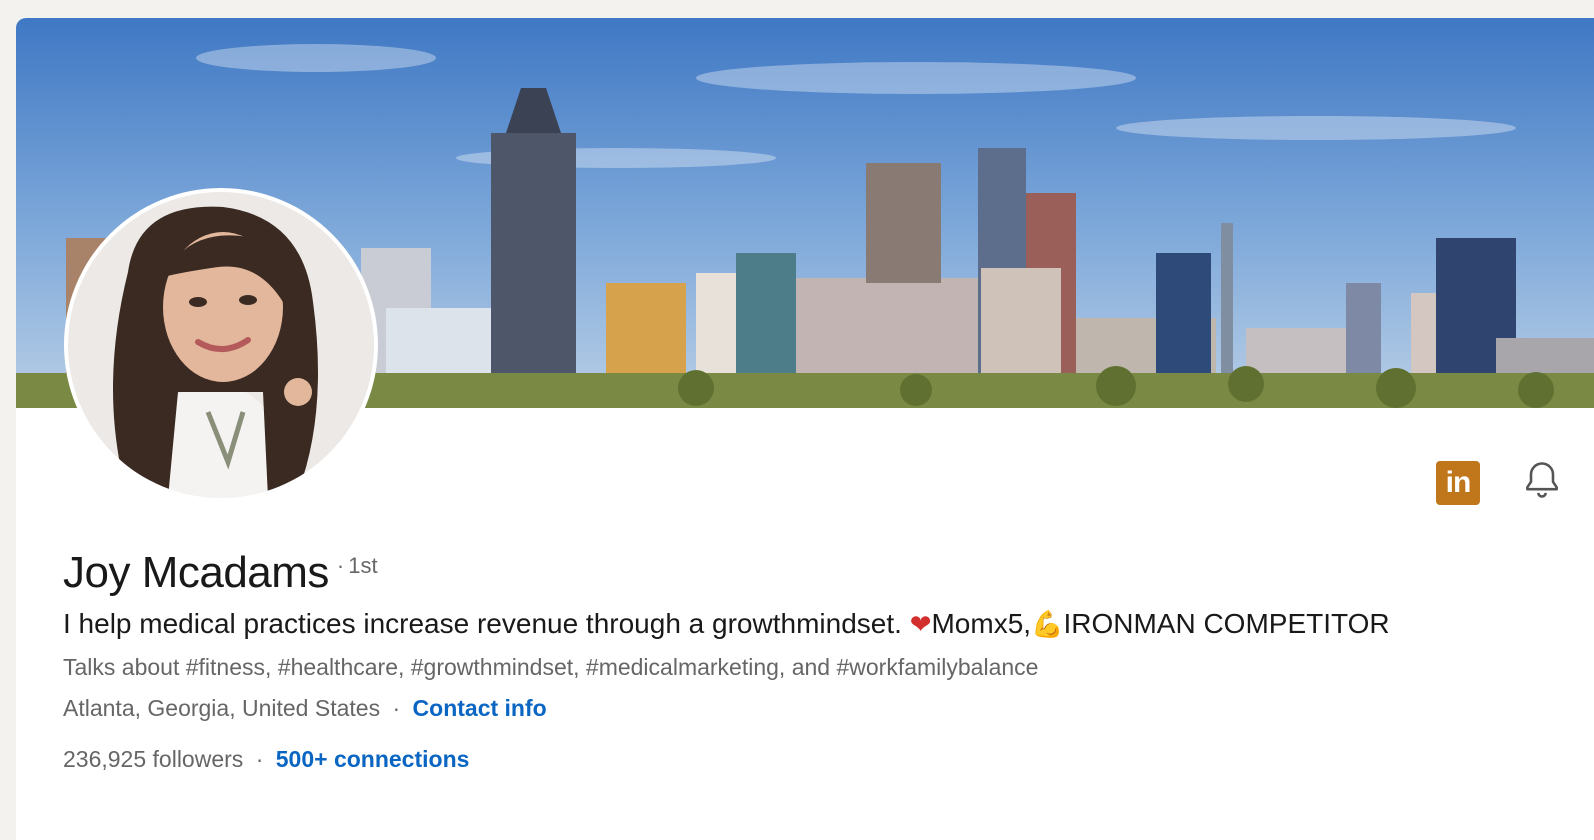 Image resolution: width=1594 pixels, height=840 pixels. What do you see at coordinates (221, 345) in the screenshot?
I see `profile-photo` at bounding box center [221, 345].